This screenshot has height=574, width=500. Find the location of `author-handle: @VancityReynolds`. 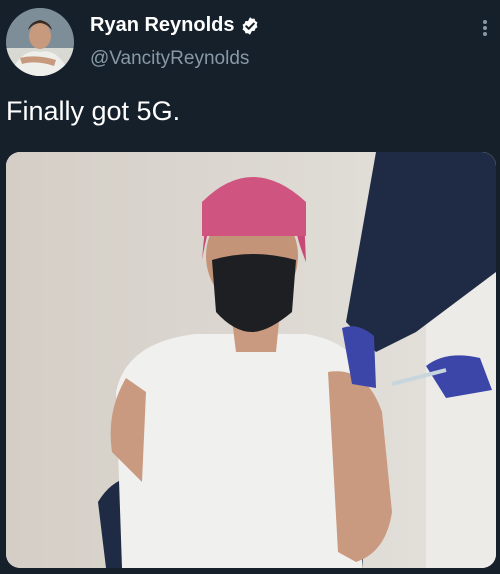

author-handle: @VancityReynolds is located at coordinates (169, 59).